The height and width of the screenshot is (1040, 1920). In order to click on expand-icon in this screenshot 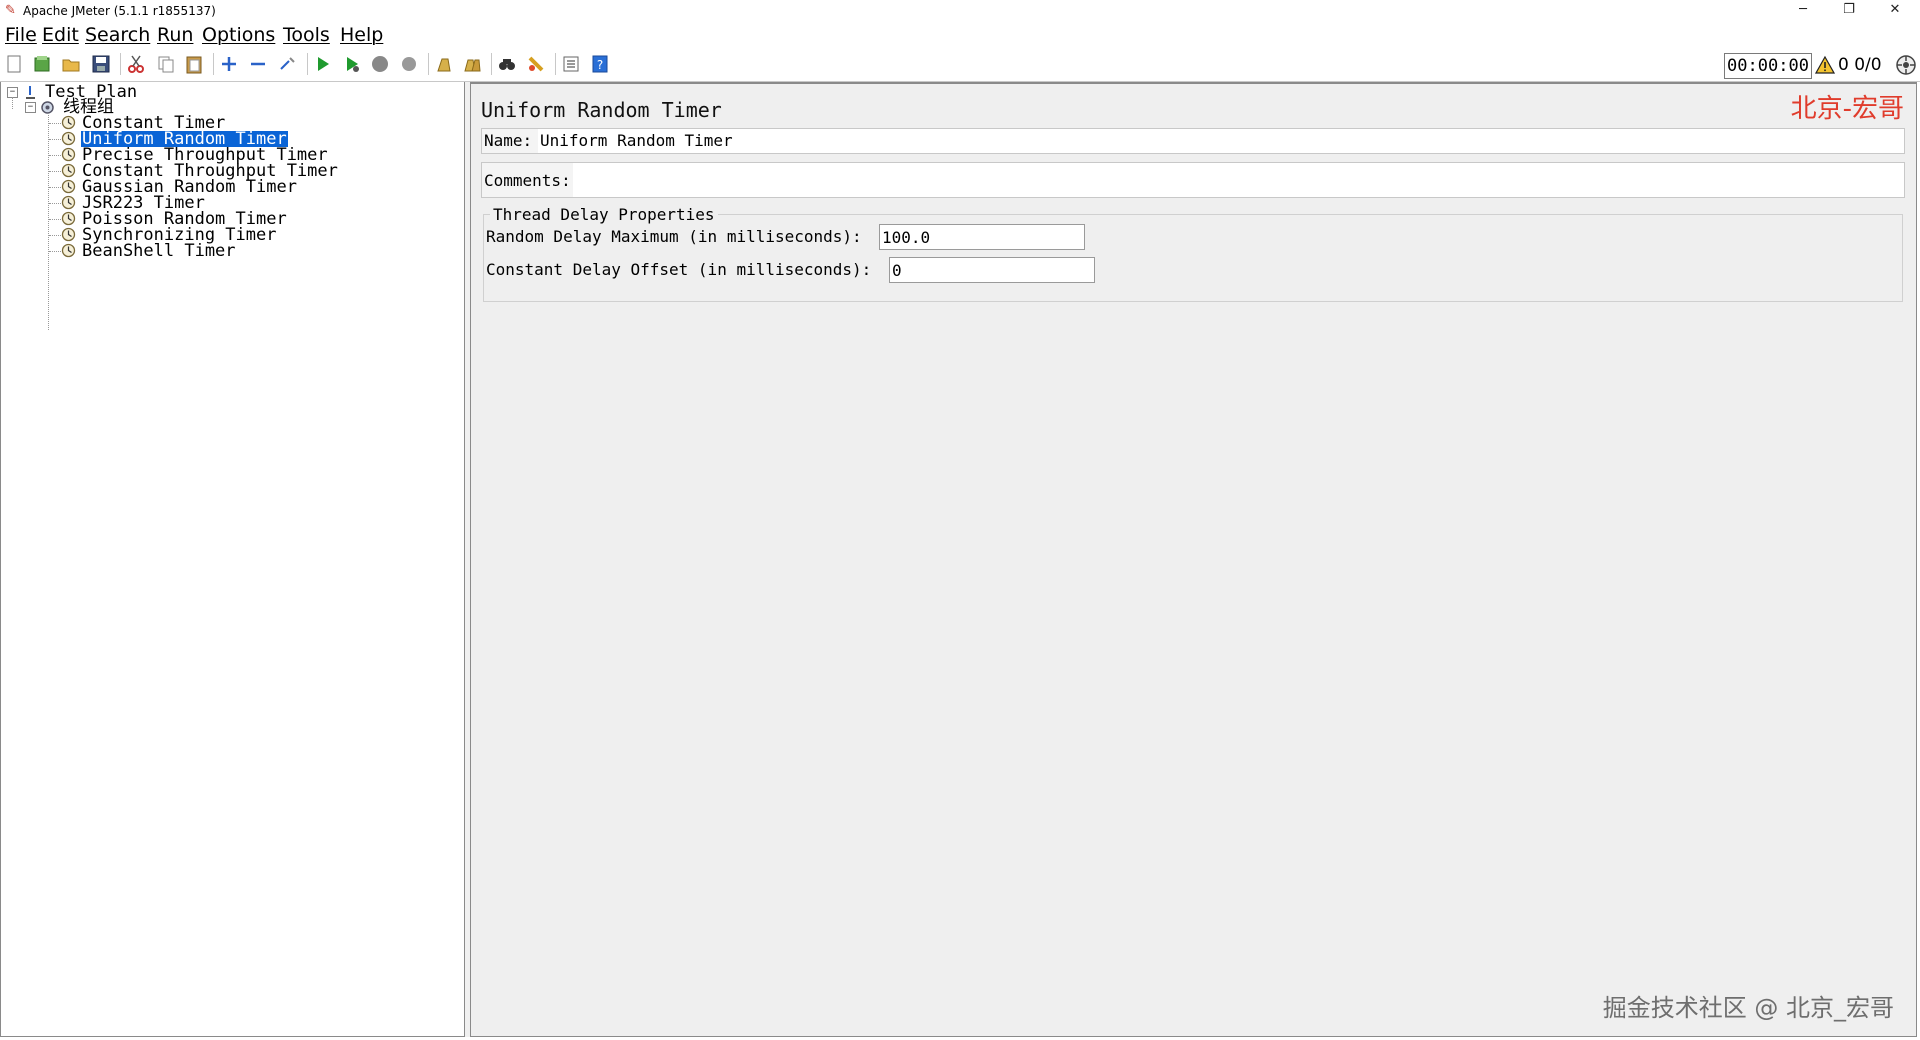, I will do `click(229, 64)`.